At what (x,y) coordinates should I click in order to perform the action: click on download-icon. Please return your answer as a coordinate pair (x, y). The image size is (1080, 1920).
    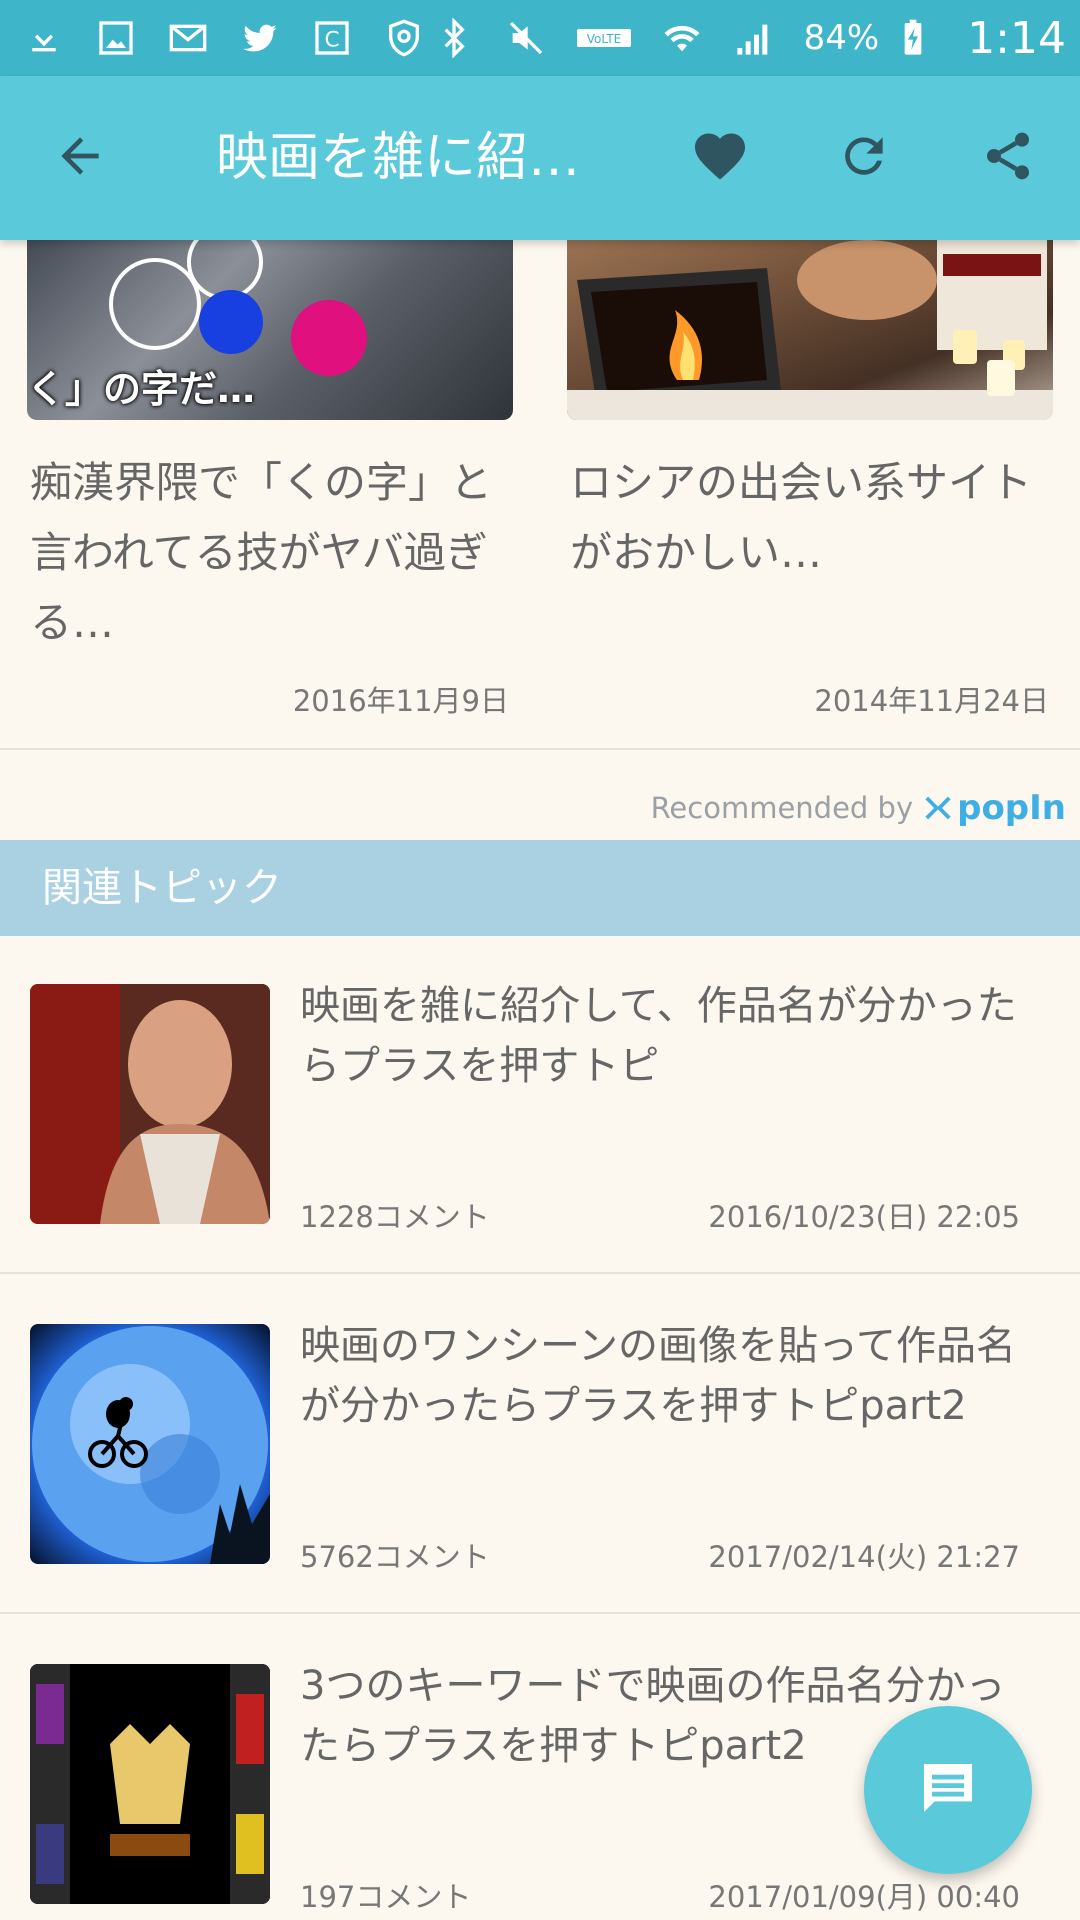
    Looking at the image, I should click on (44, 38).